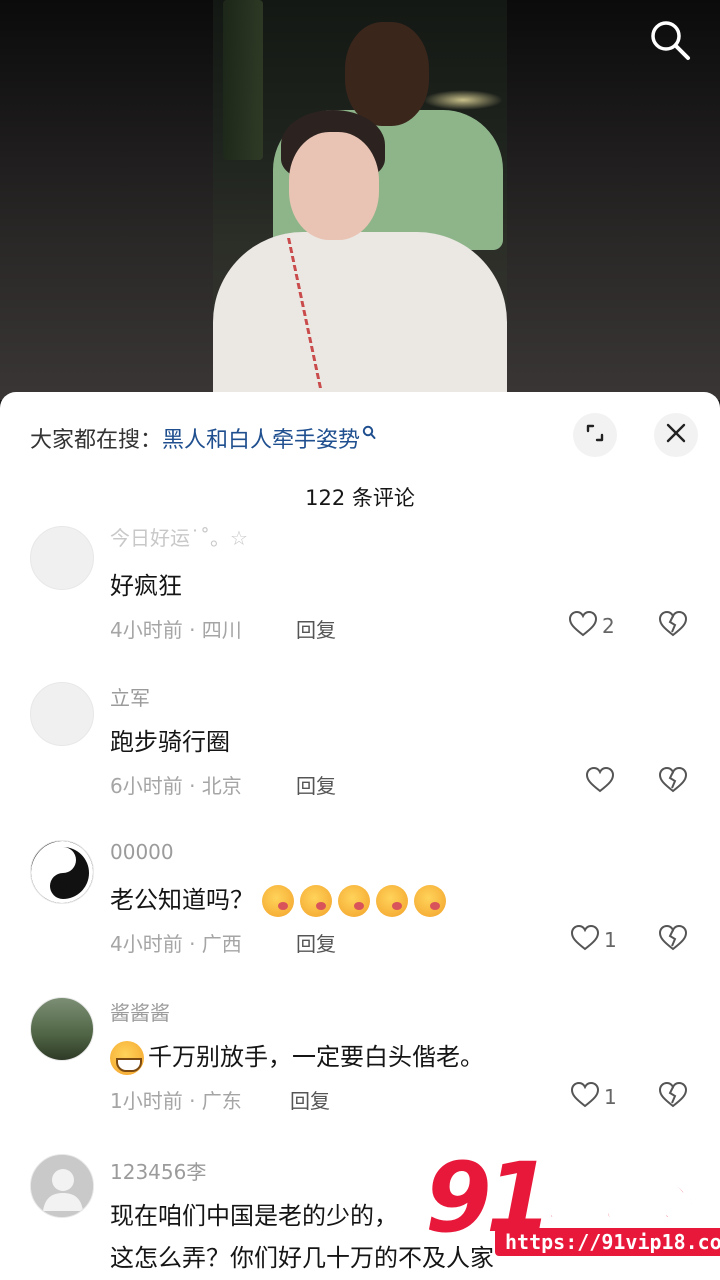 The image size is (720, 1280). I want to click on suggestion-query: 黑人和白人牵手姿势, so click(261, 440).